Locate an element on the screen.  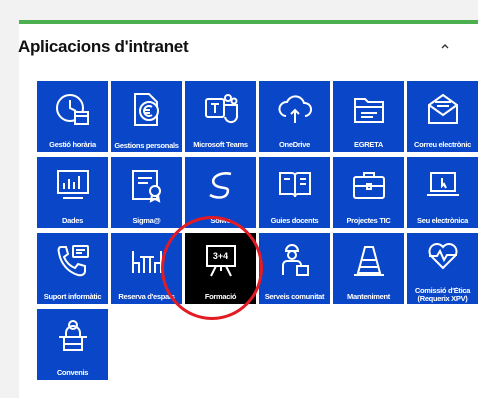
tile-sigma: Sigma@ is located at coordinates (146, 192).